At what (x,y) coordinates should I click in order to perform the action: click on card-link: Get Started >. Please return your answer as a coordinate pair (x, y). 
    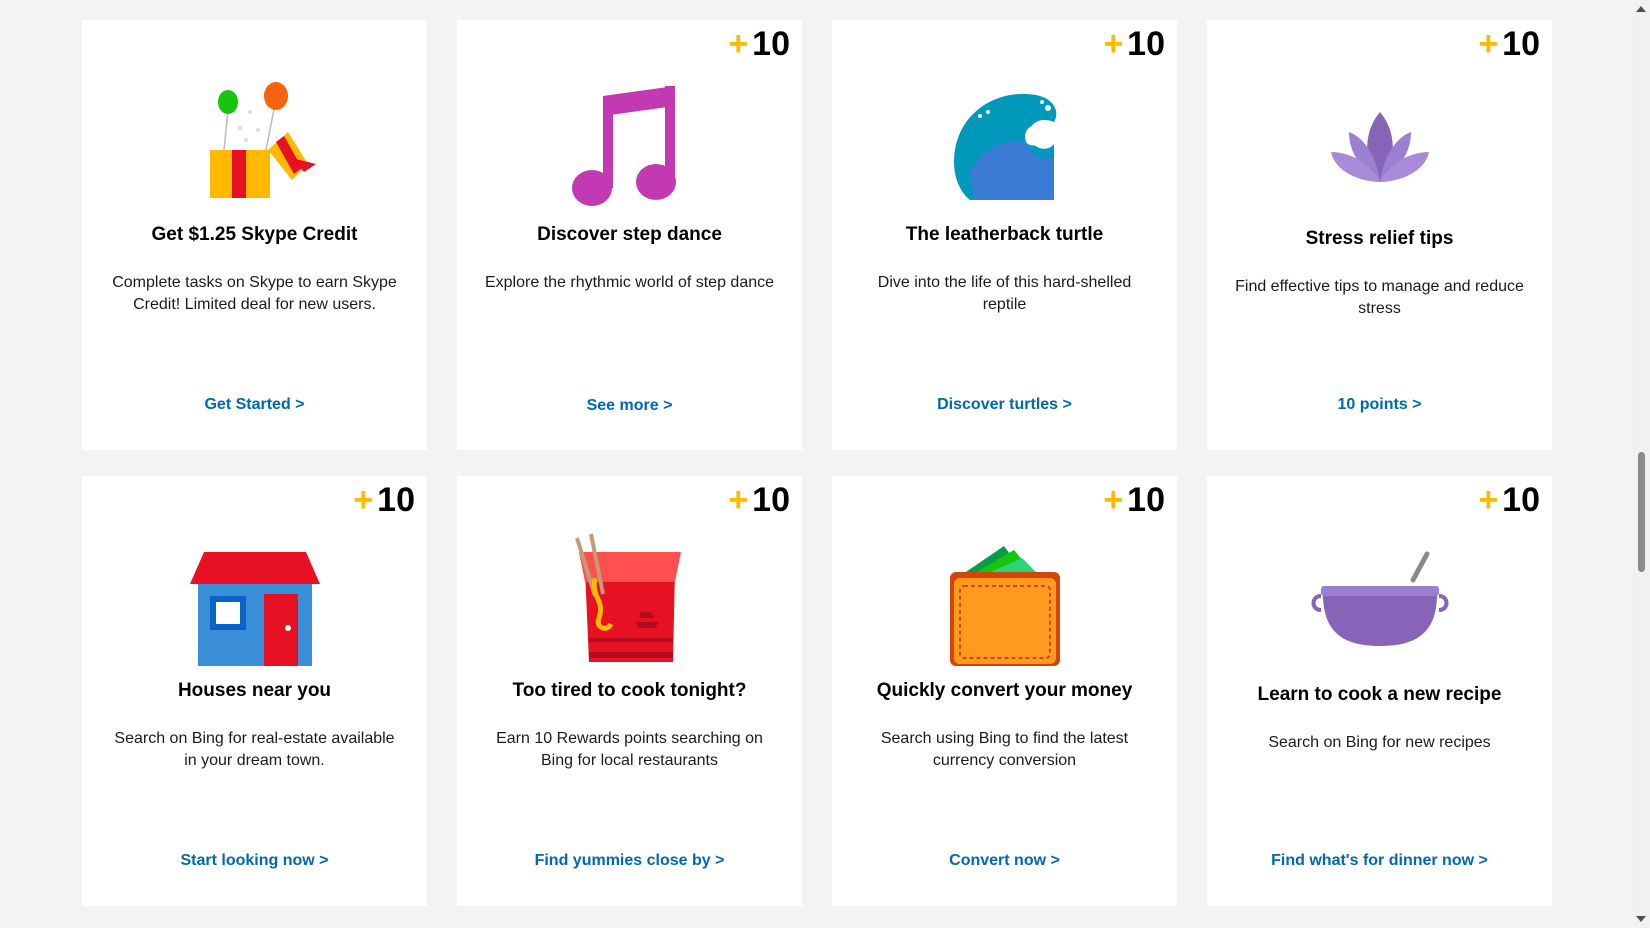
    Looking at the image, I should click on (254, 405).